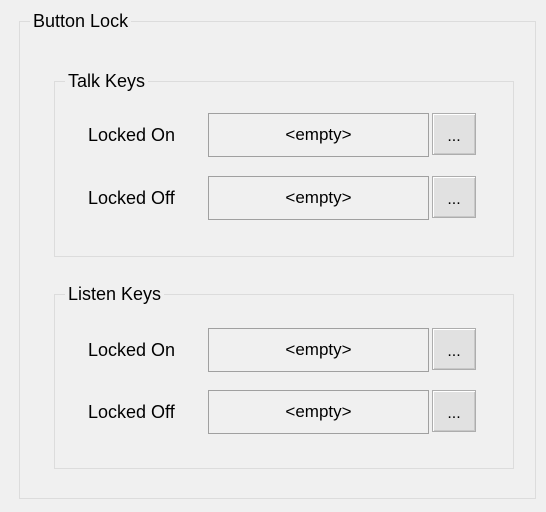 Image resolution: width=546 pixels, height=512 pixels. I want to click on talk-locked-on-label: Locked On, so click(132, 135).